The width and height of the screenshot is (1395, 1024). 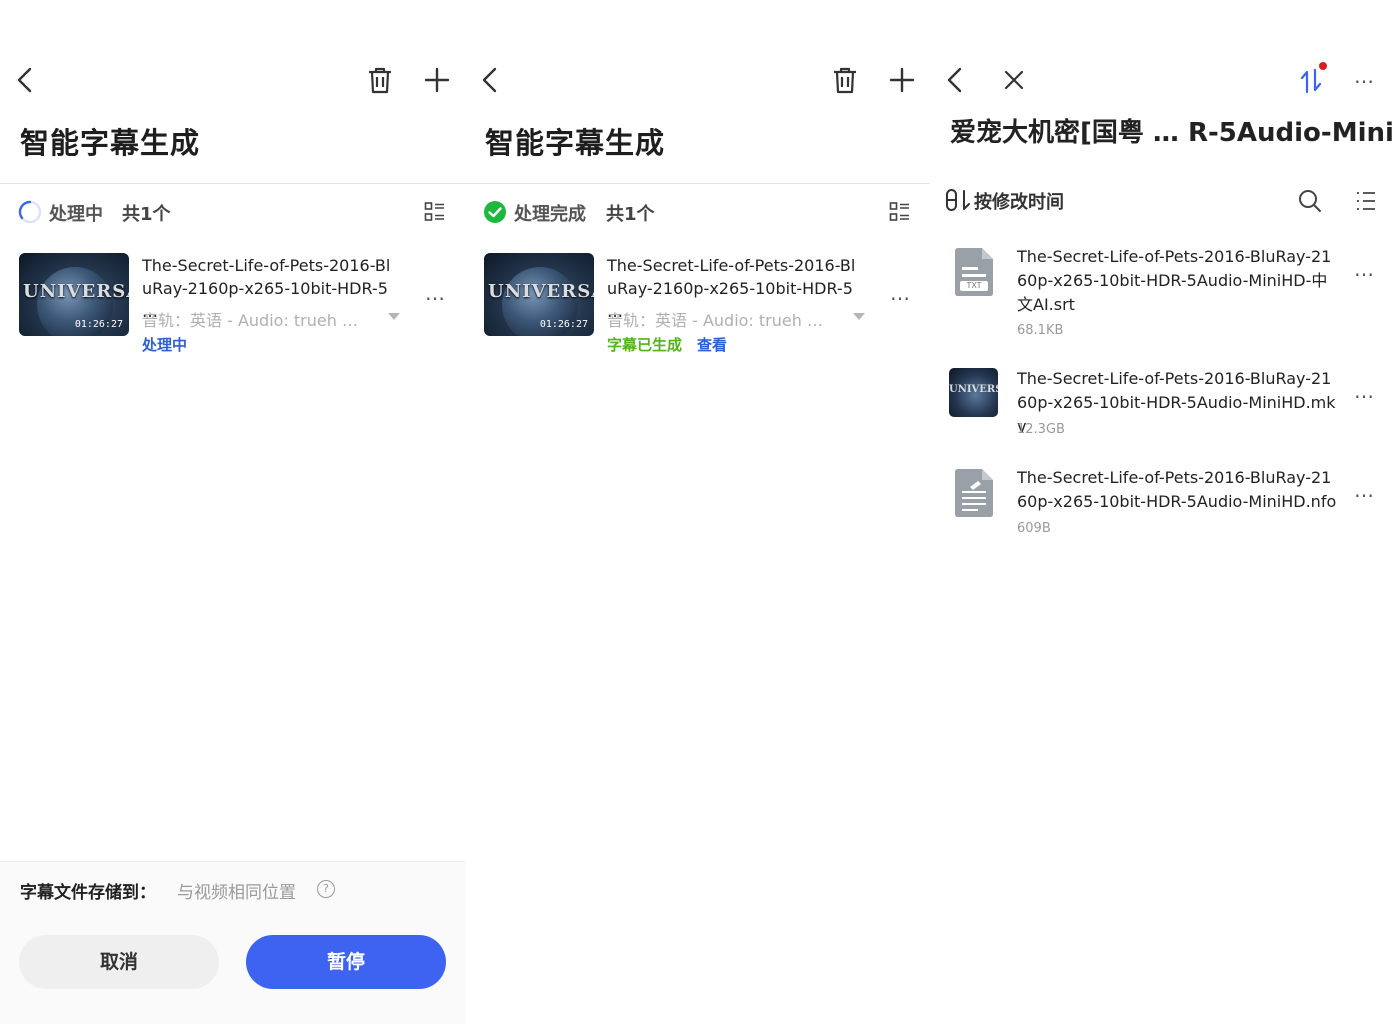 What do you see at coordinates (974, 493) in the screenshot?
I see `document-file-icon` at bounding box center [974, 493].